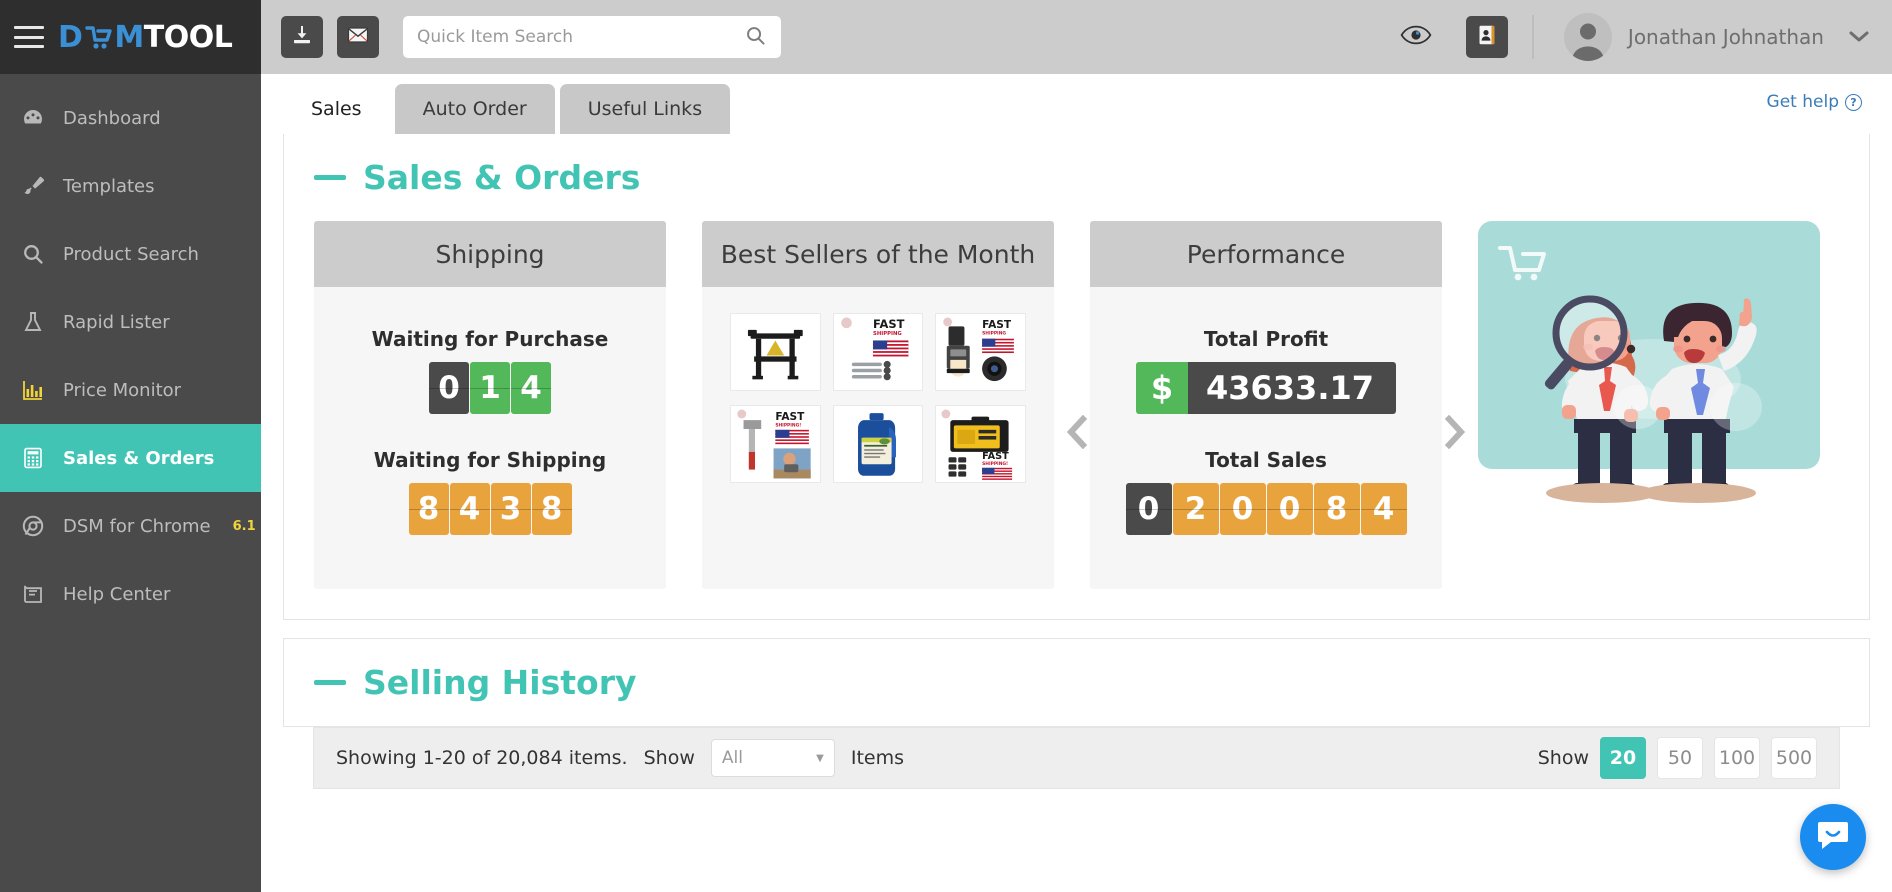 Image resolution: width=1892 pixels, height=892 pixels. I want to click on page-size-controls: Show 20 50 100 500, so click(1677, 758).